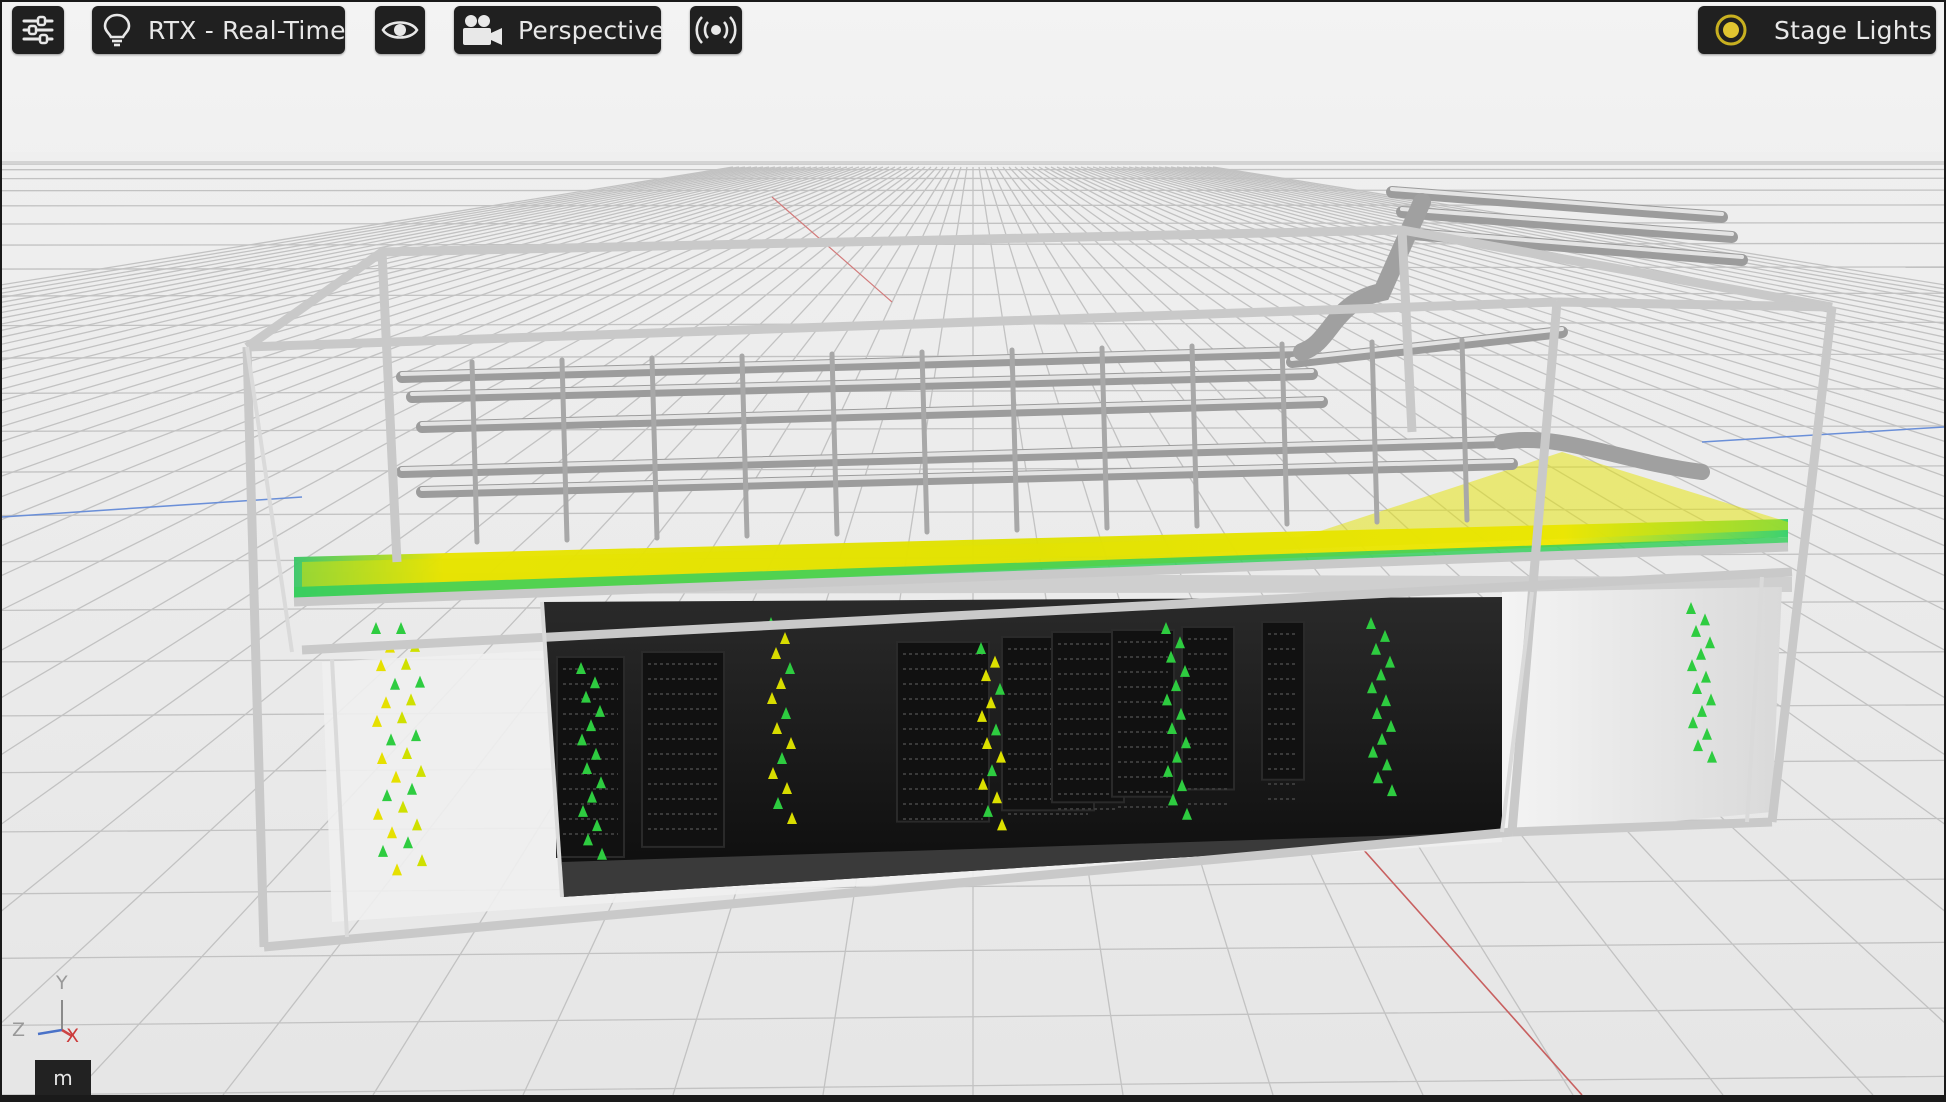 This screenshot has width=1946, height=1102. Describe the element at coordinates (1731, 30) in the screenshot. I see `sun-icon` at that location.